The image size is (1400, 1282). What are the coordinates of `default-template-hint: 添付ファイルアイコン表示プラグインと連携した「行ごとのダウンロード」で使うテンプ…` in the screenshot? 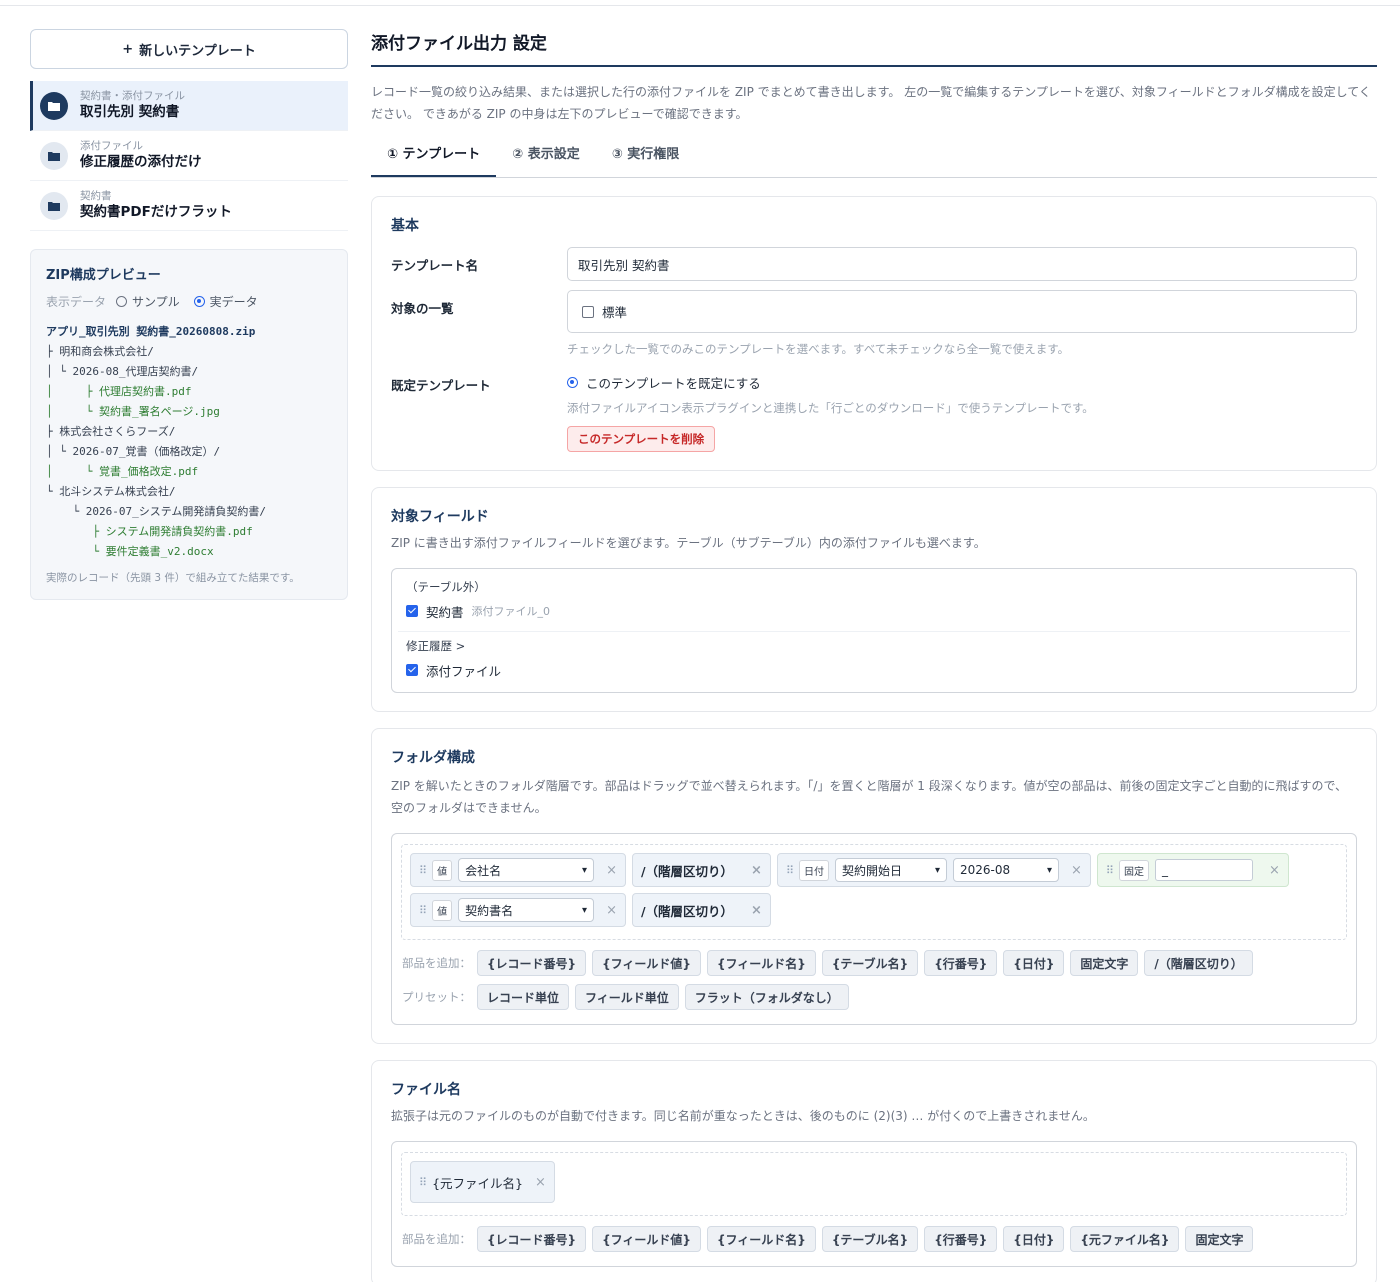 It's located at (830, 408).